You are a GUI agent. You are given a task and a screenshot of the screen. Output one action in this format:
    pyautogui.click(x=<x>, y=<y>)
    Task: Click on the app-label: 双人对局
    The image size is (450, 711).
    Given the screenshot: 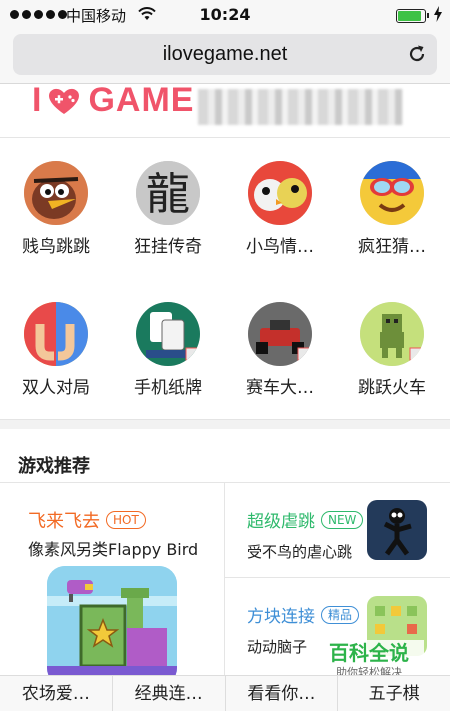 What is the action you would take?
    pyautogui.click(x=56, y=388)
    